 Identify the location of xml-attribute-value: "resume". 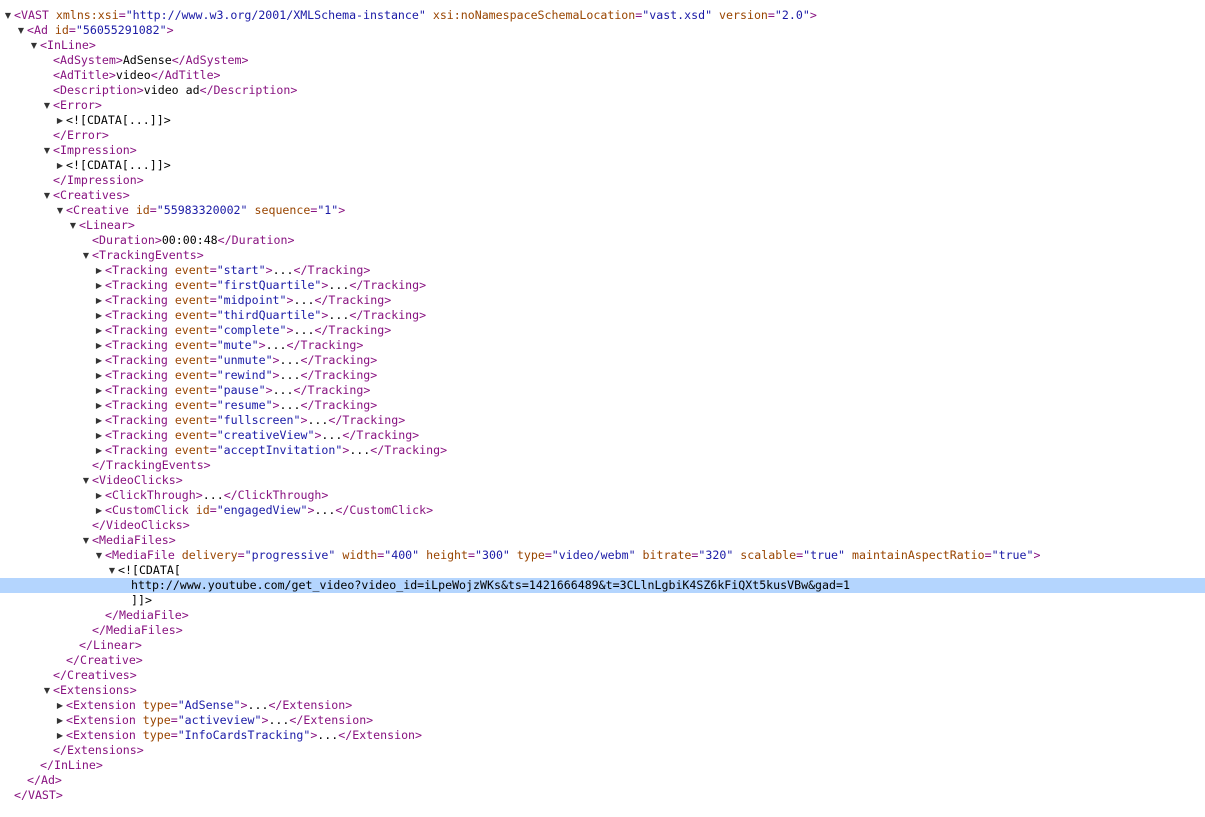
(244, 405).